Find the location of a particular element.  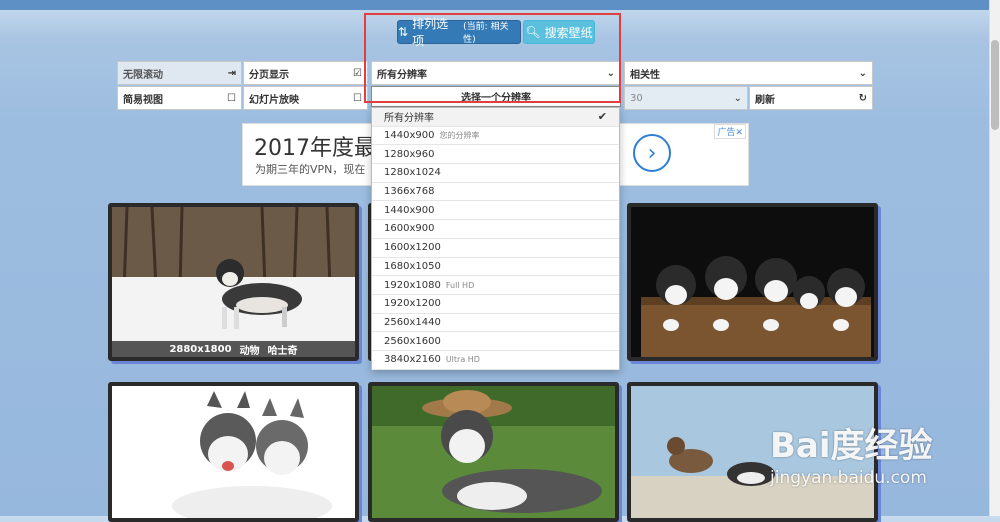

sort-icon: ⇅ is located at coordinates (403, 32).